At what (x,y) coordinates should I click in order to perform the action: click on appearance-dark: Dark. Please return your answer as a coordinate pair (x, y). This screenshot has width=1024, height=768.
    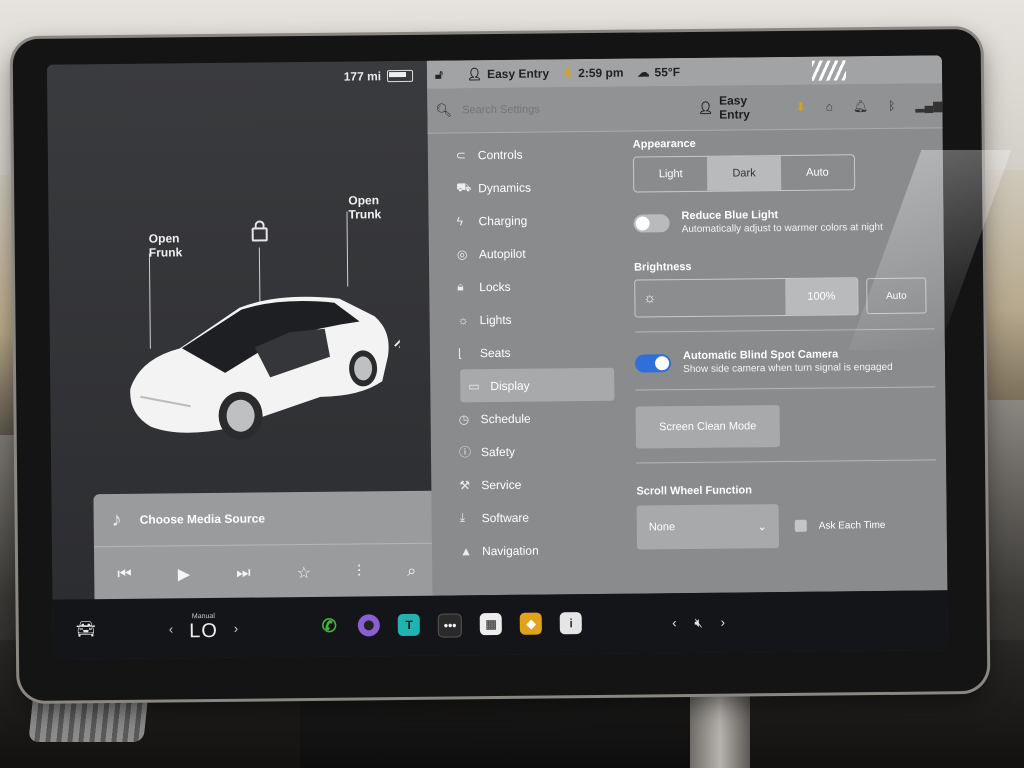
    Looking at the image, I should click on (744, 173).